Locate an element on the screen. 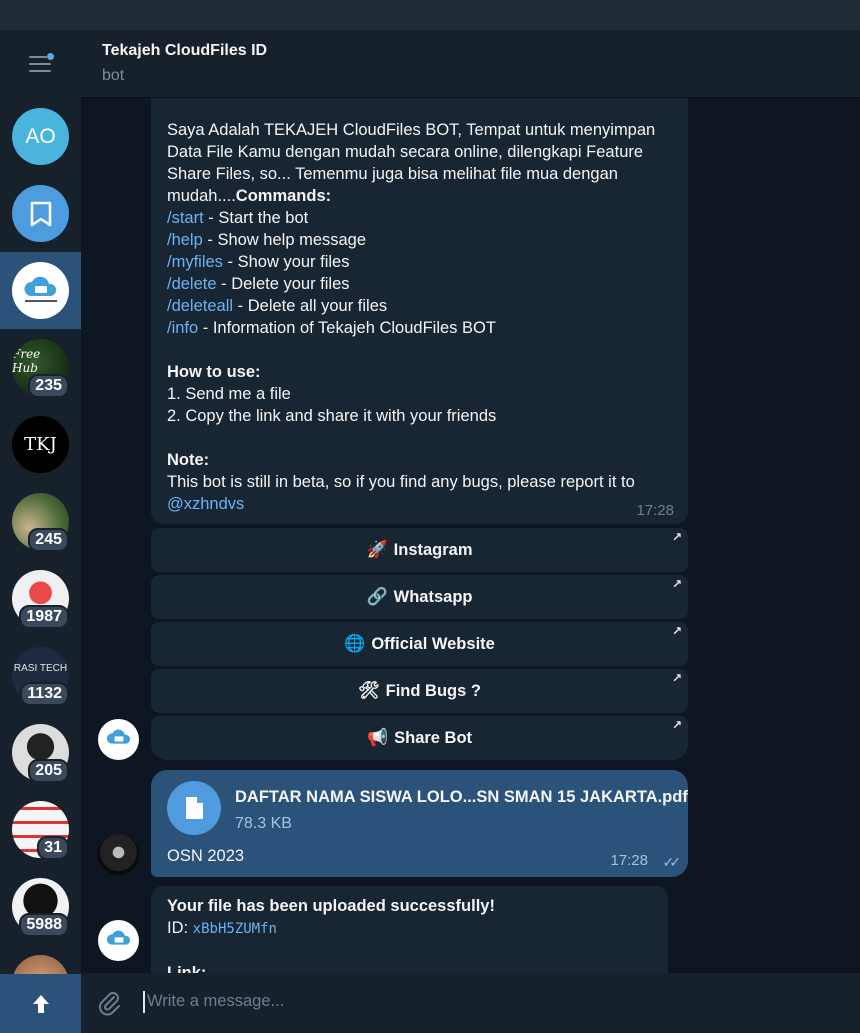  command-desc: - Delete your files is located at coordinates (283, 284).